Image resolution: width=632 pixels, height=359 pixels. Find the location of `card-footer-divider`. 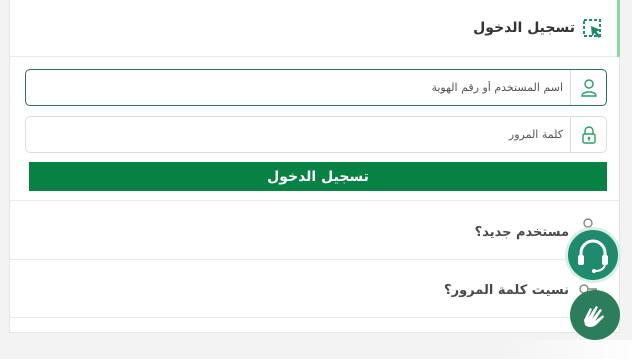

card-footer-divider is located at coordinates (314, 325).